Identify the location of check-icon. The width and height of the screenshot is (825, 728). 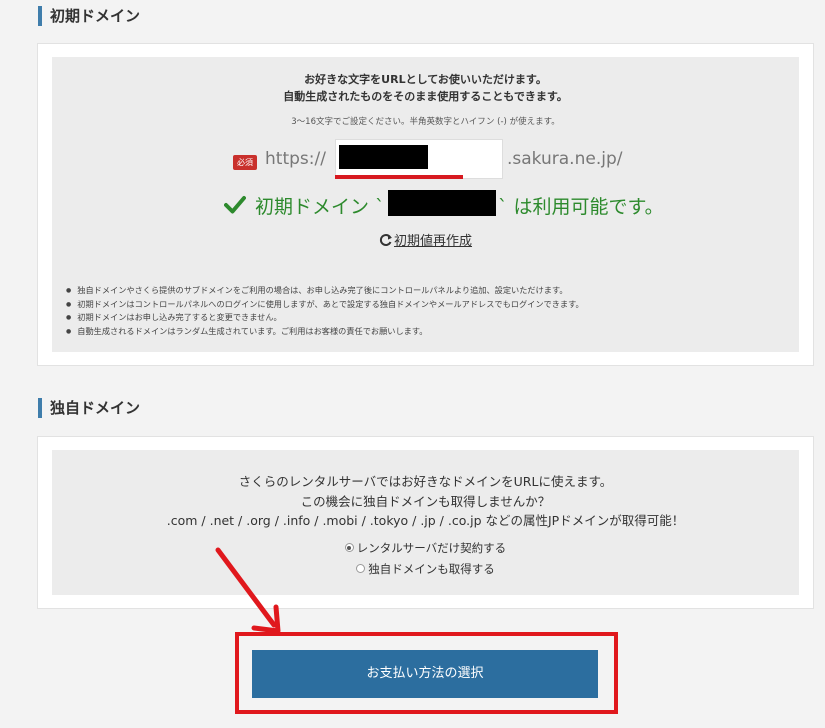
(235, 205).